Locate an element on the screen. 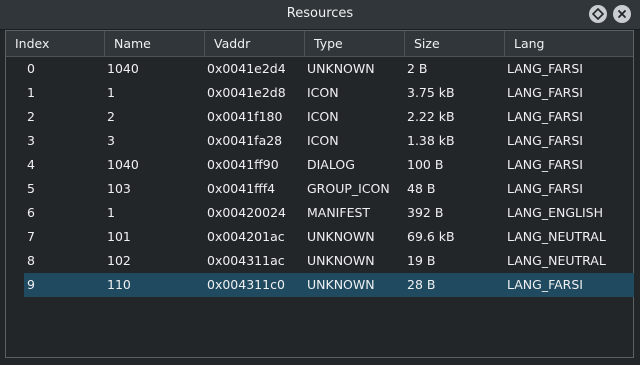  close-x-icon is located at coordinates (622, 14).